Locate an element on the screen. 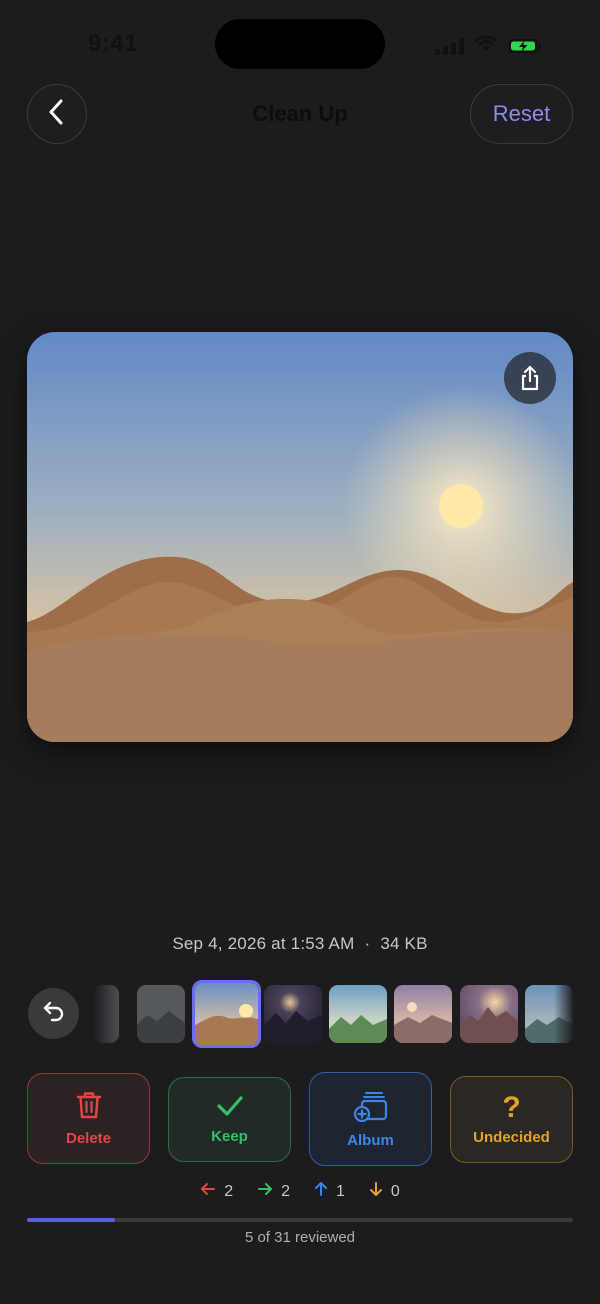 Image resolution: width=600 pixels, height=1304 pixels. undecided-button: ? Undecided is located at coordinates (511, 1119).